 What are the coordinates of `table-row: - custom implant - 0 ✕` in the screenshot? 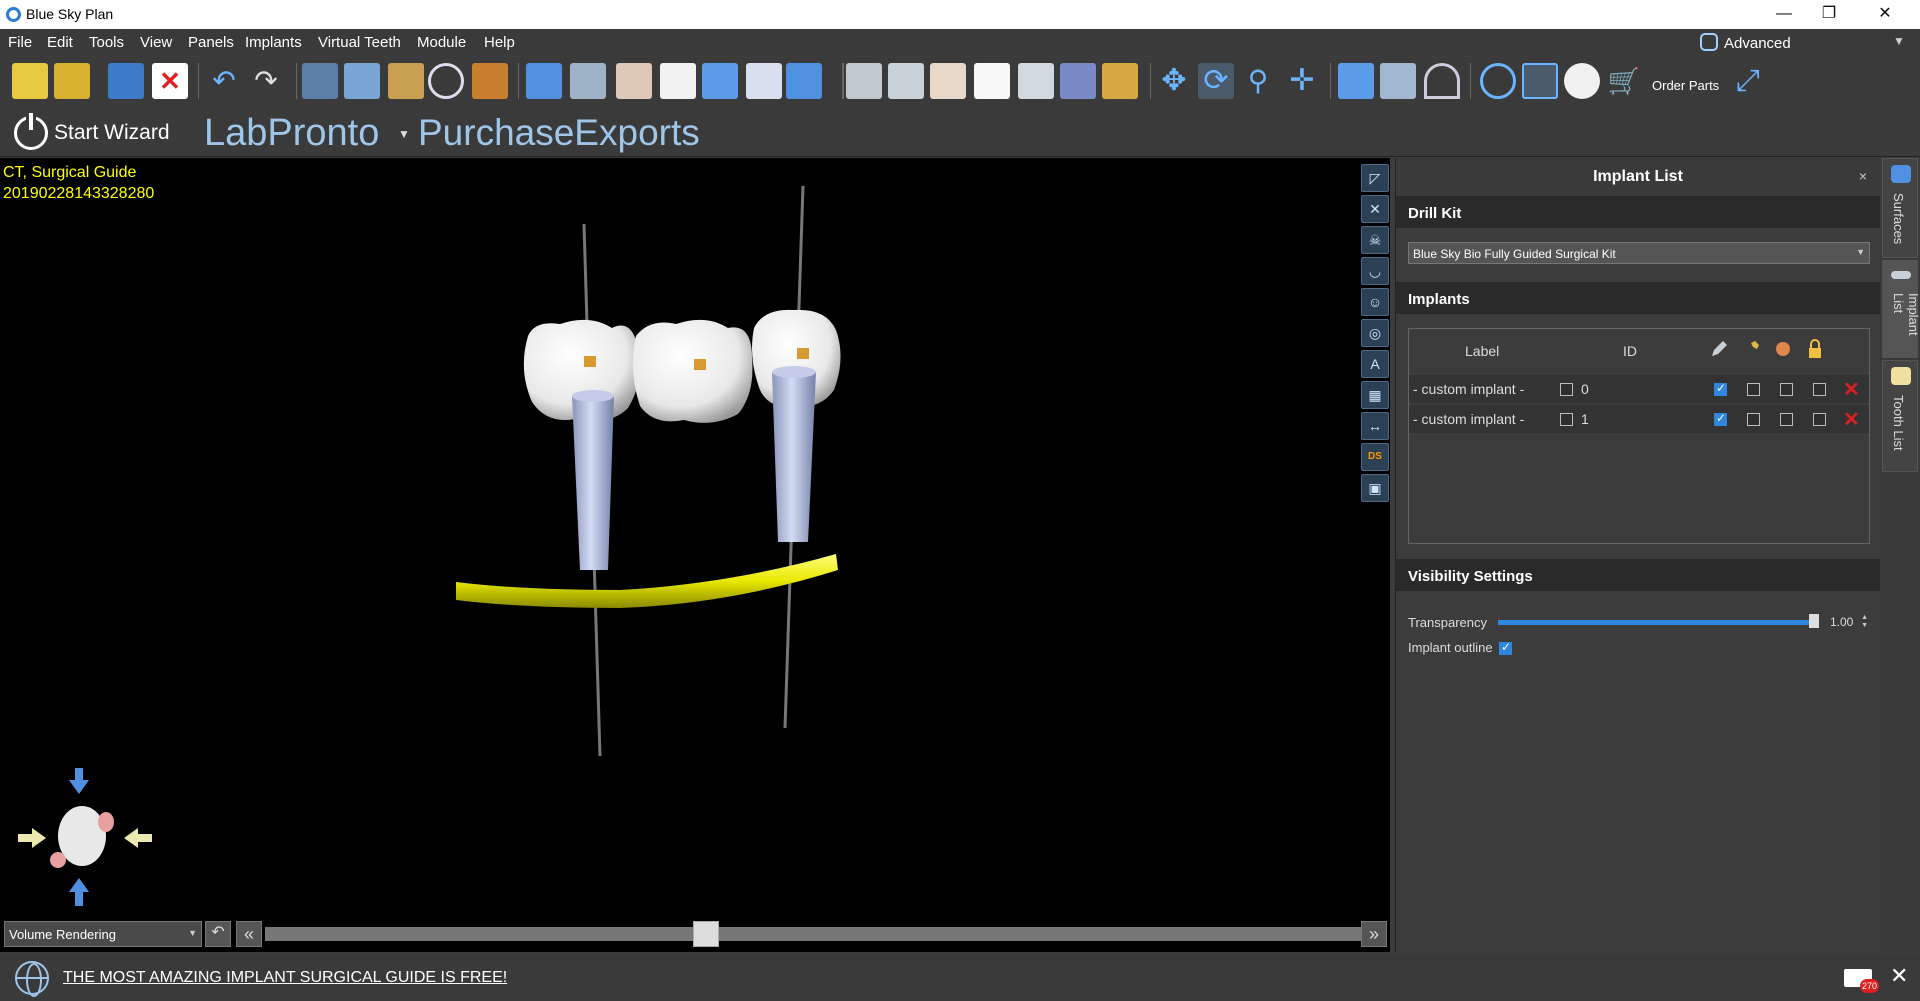 It's located at (1639, 389).